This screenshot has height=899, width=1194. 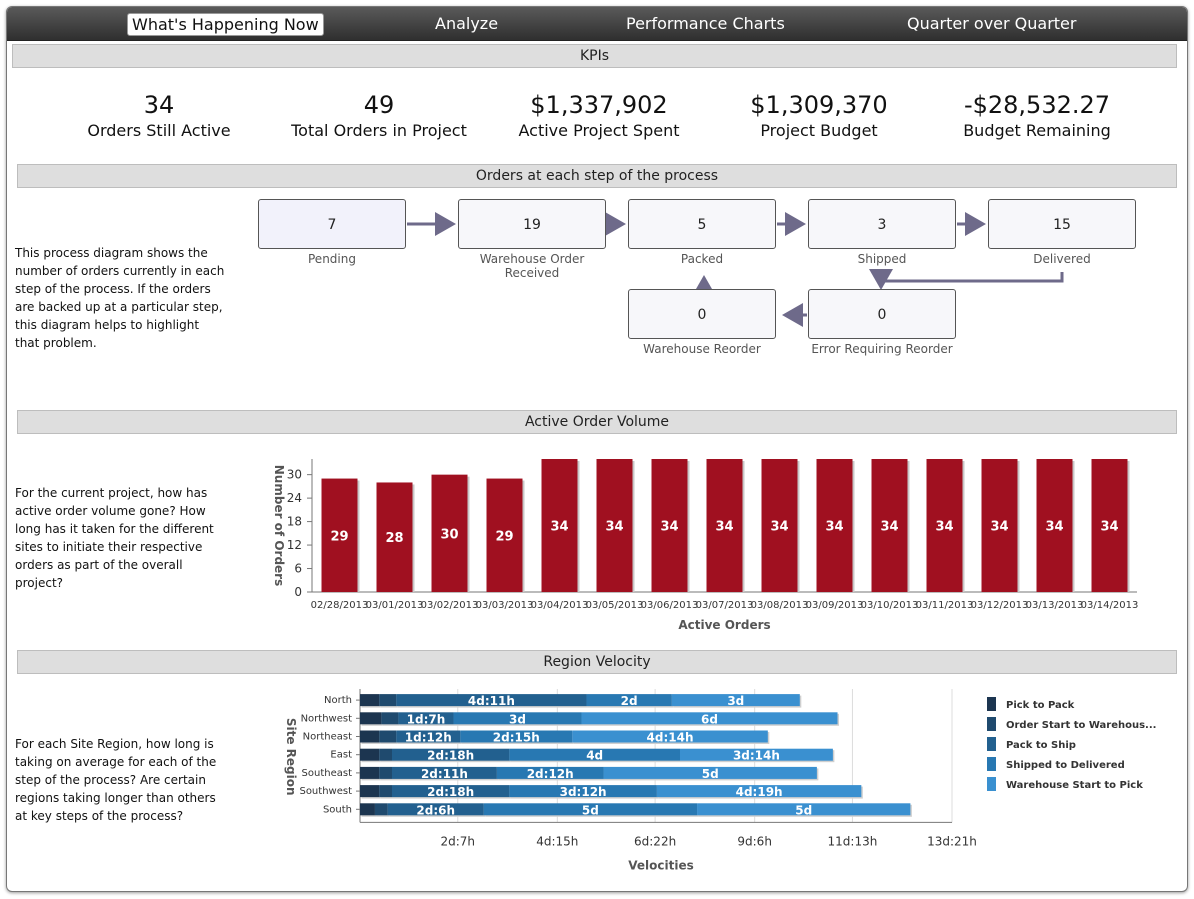 I want to click on velocity-section-header: Region Velocity, so click(x=597, y=662).